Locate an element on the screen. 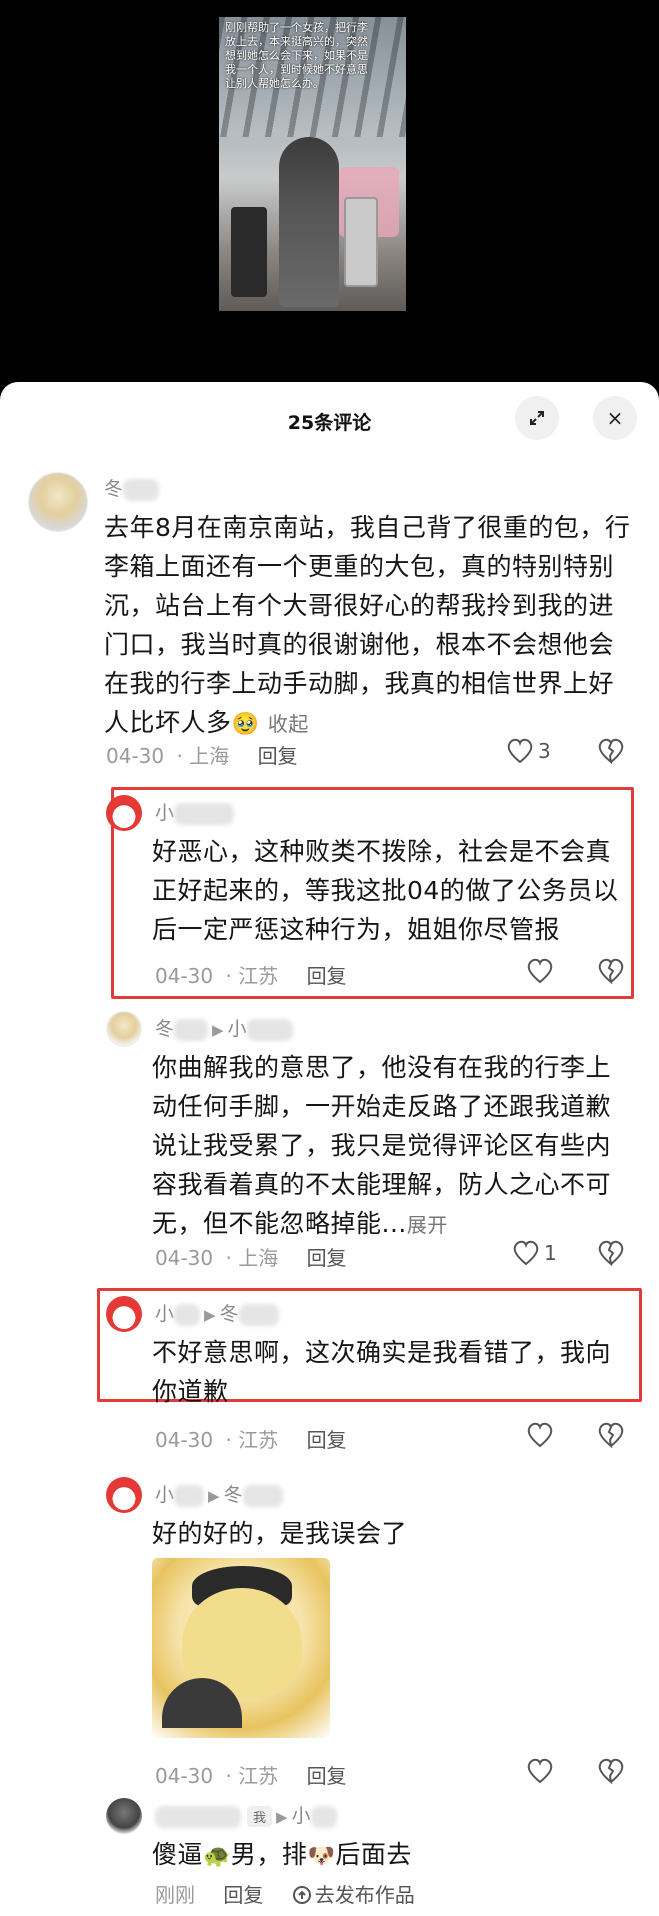 The width and height of the screenshot is (659, 1916). comment-author: 冬 ▶ 小 is located at coordinates (224, 1027).